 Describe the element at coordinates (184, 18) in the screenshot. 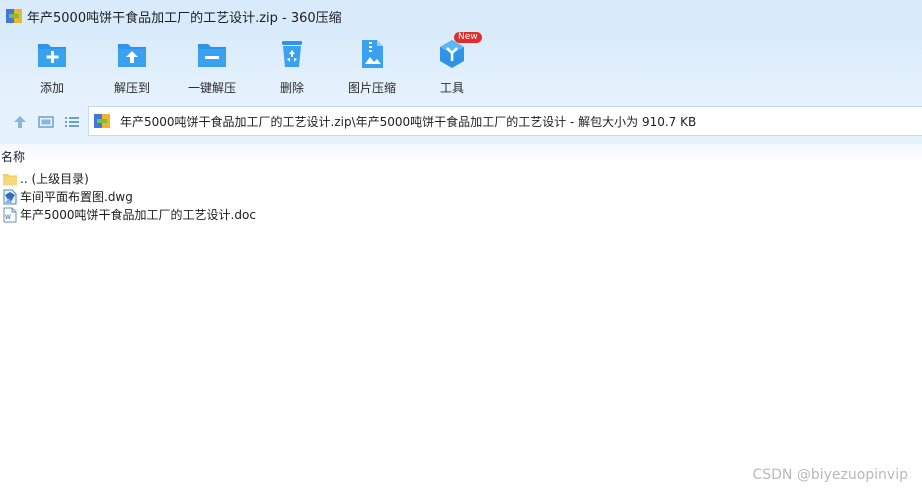

I see `window-title: 年产5000吨饼干食品加工厂的工艺设计.zip - 360压缩` at that location.